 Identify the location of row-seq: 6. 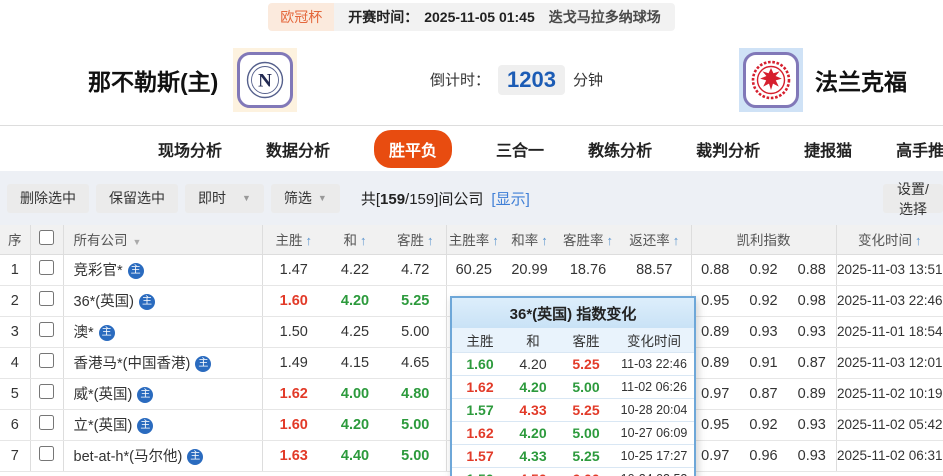
(15, 425).